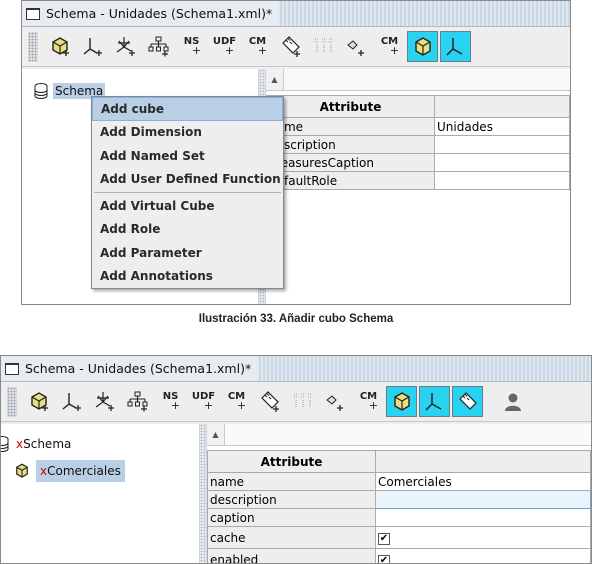 The height and width of the screenshot is (564, 592). Describe the element at coordinates (187, 180) in the screenshot. I see `menu-item-add-udf: Add User Defined Function` at that location.